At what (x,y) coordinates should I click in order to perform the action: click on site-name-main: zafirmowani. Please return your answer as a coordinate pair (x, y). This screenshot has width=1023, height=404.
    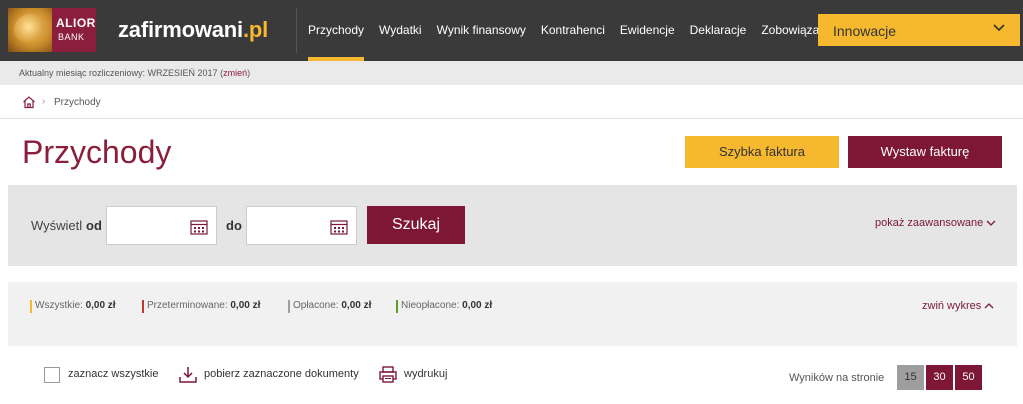
    Looking at the image, I should click on (180, 29).